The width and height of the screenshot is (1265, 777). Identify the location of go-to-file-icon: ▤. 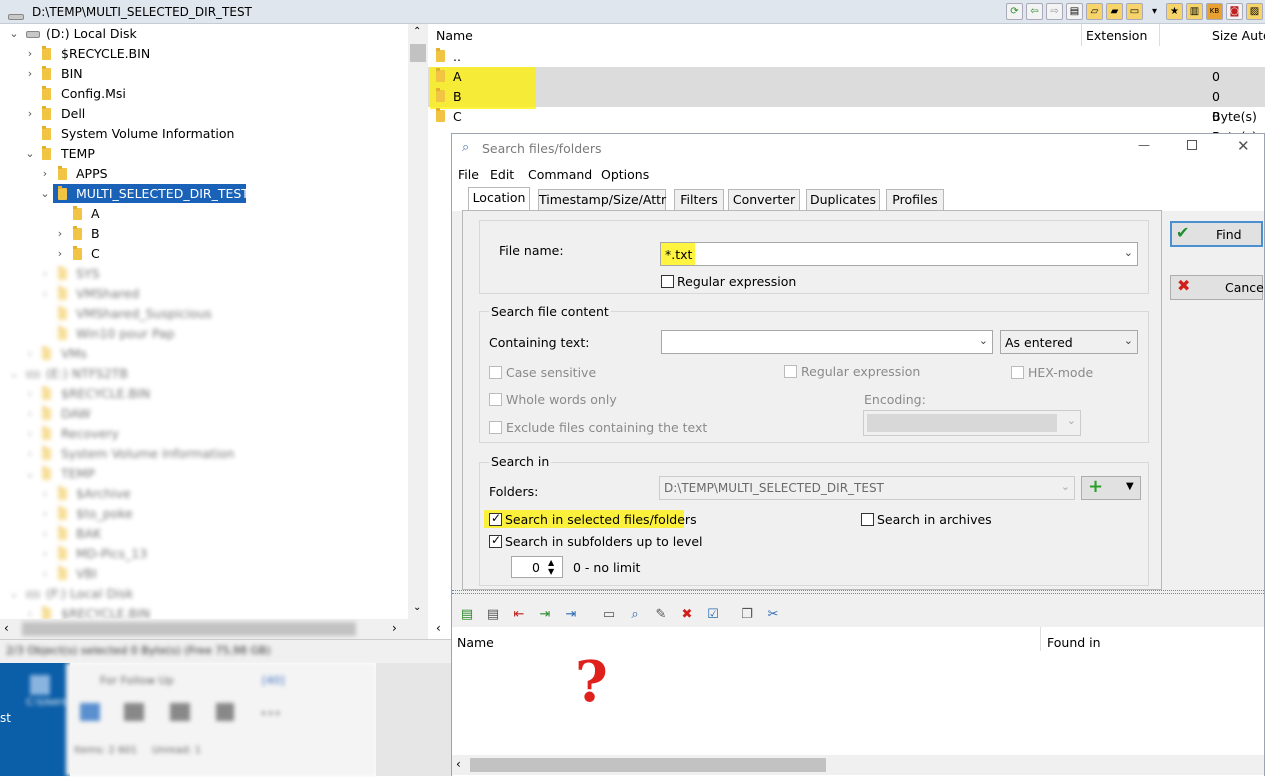
(467, 614).